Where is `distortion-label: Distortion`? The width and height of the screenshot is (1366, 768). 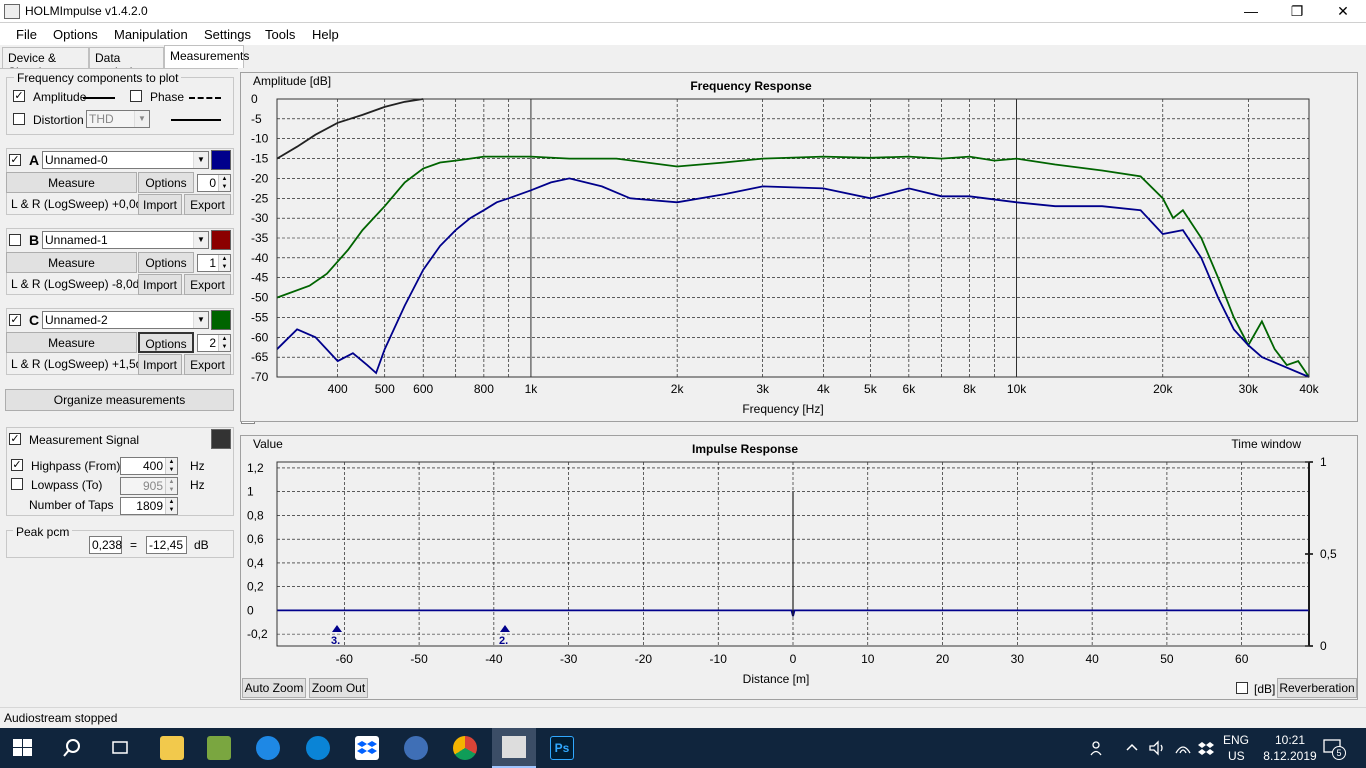
distortion-label: Distortion is located at coordinates (58, 120).